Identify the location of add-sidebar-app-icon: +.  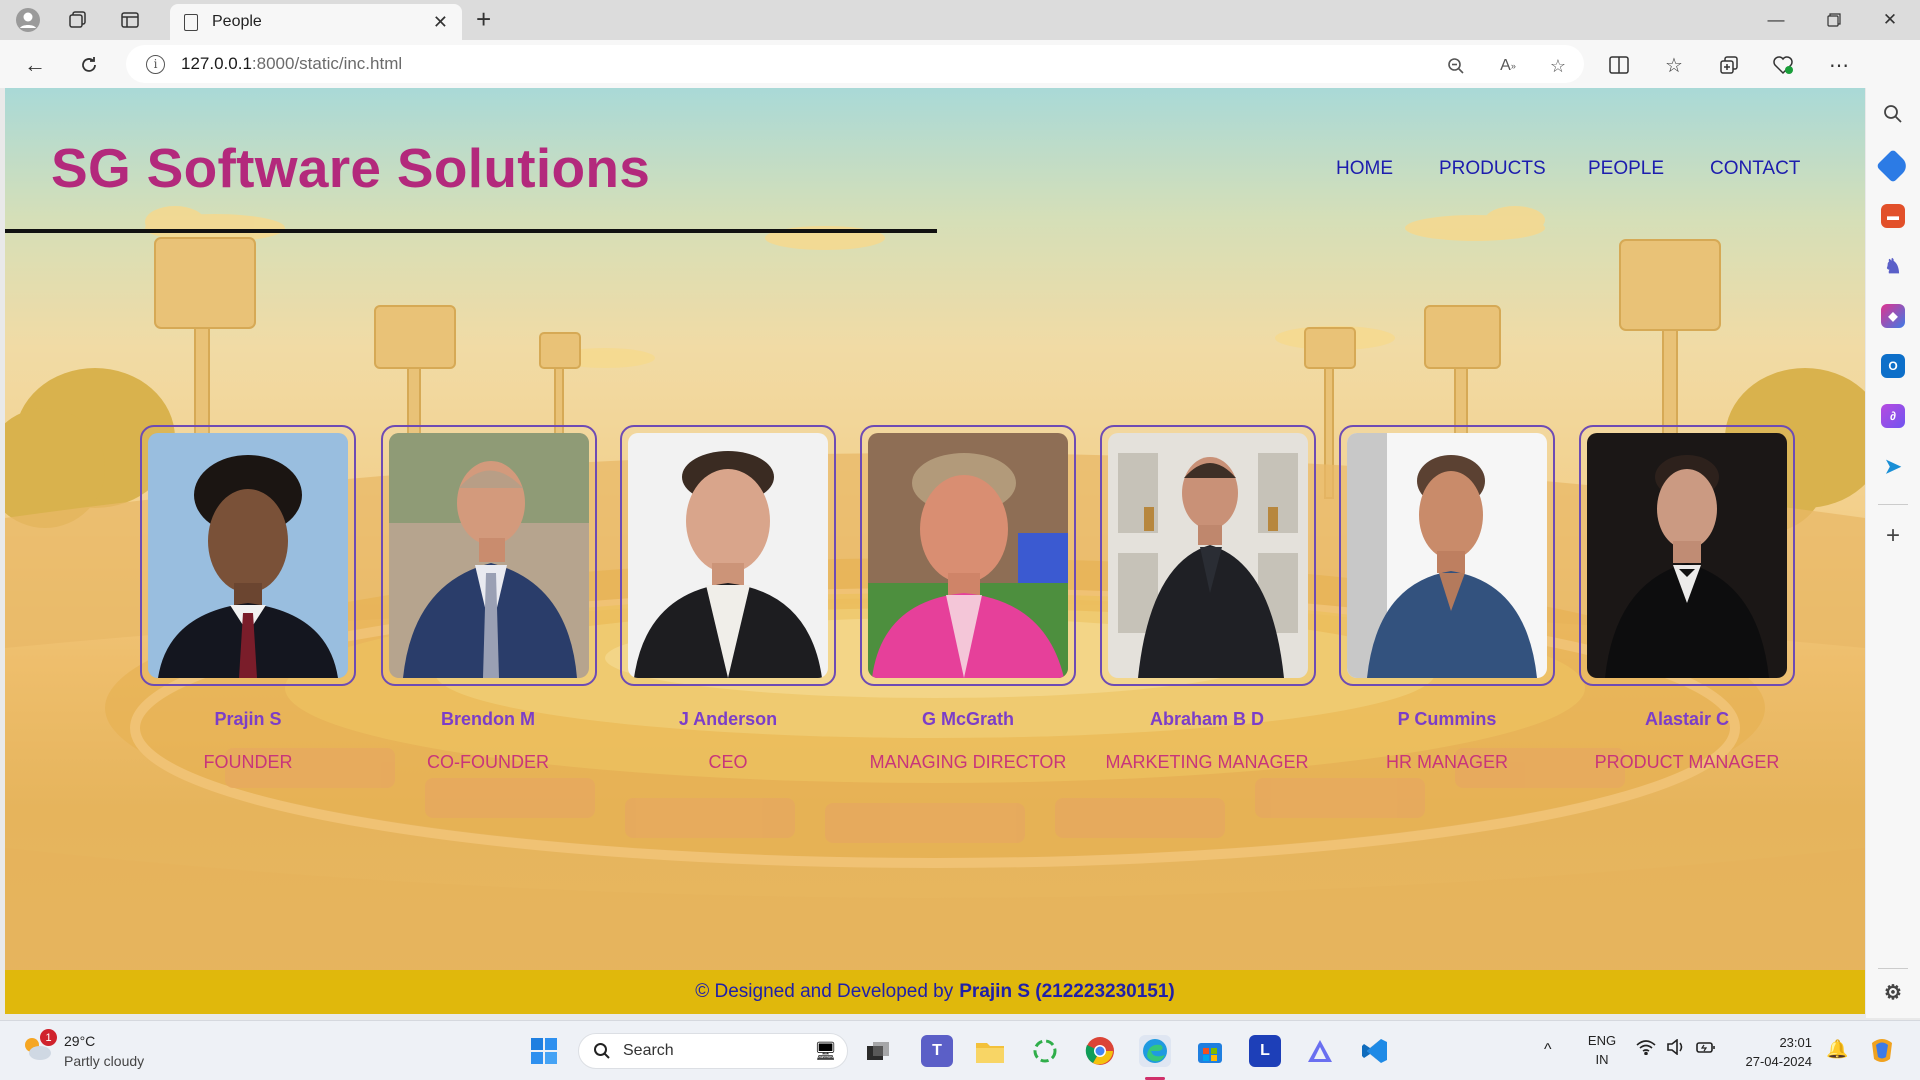
(1893, 535).